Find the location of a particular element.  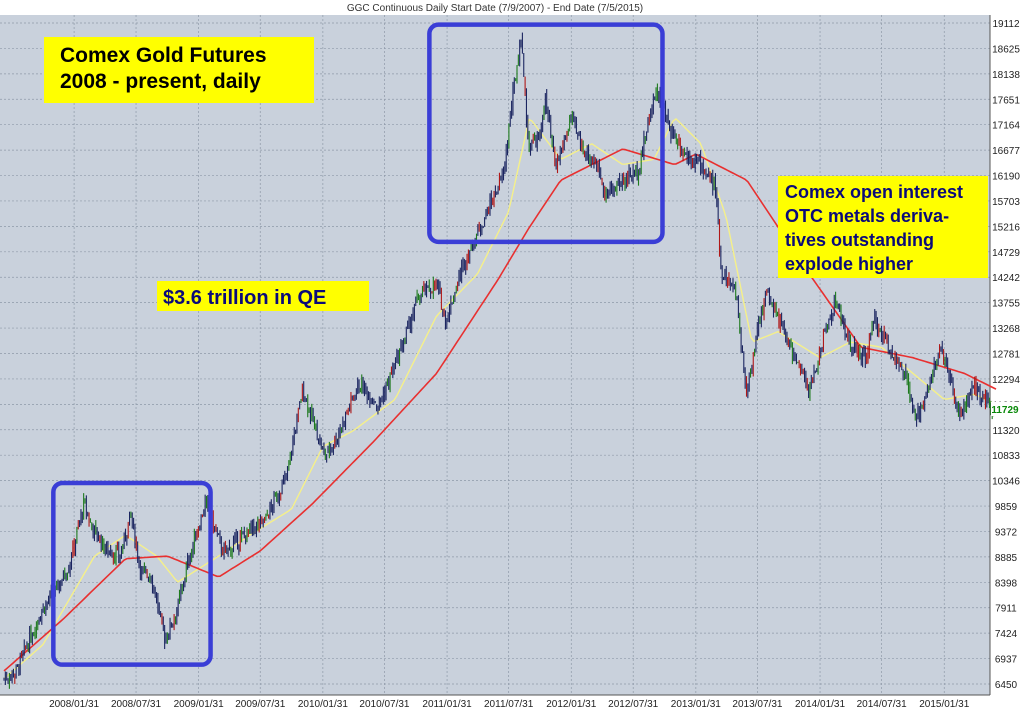

x-tick-label: 2014/07/31 is located at coordinates (882, 704).